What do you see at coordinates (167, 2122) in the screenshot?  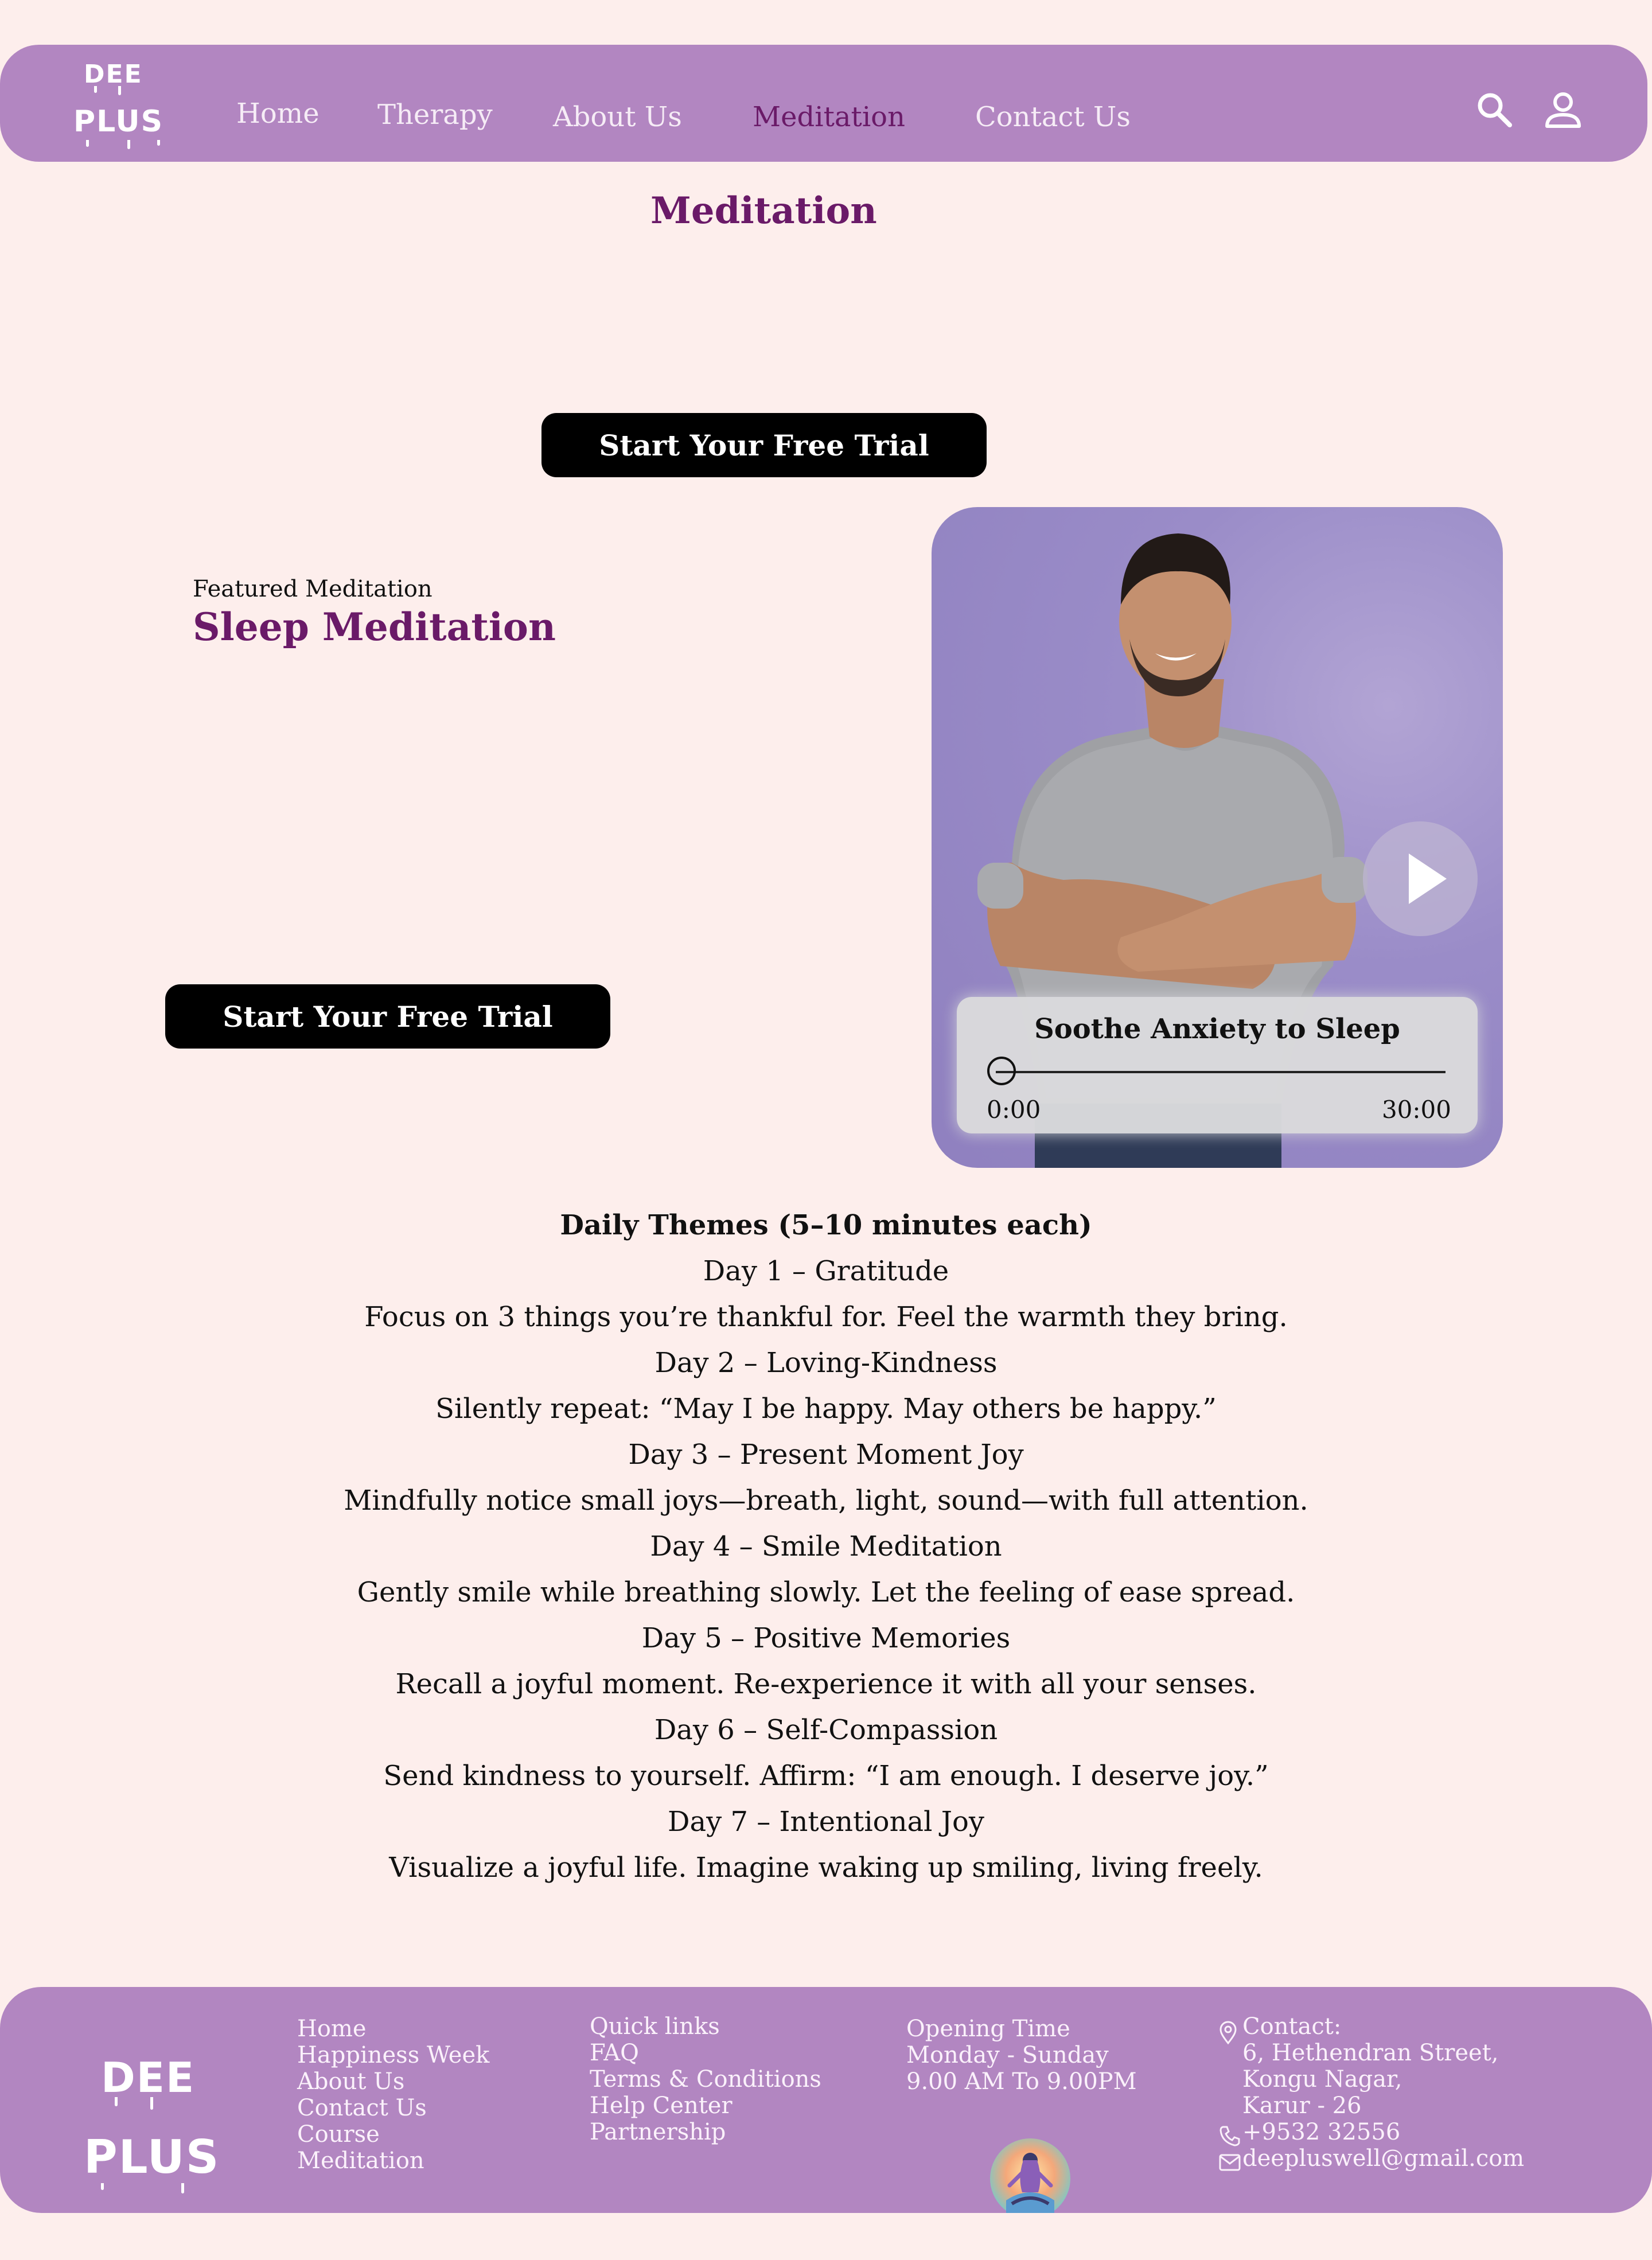 I see `footer-logo: DEE PLUS` at bounding box center [167, 2122].